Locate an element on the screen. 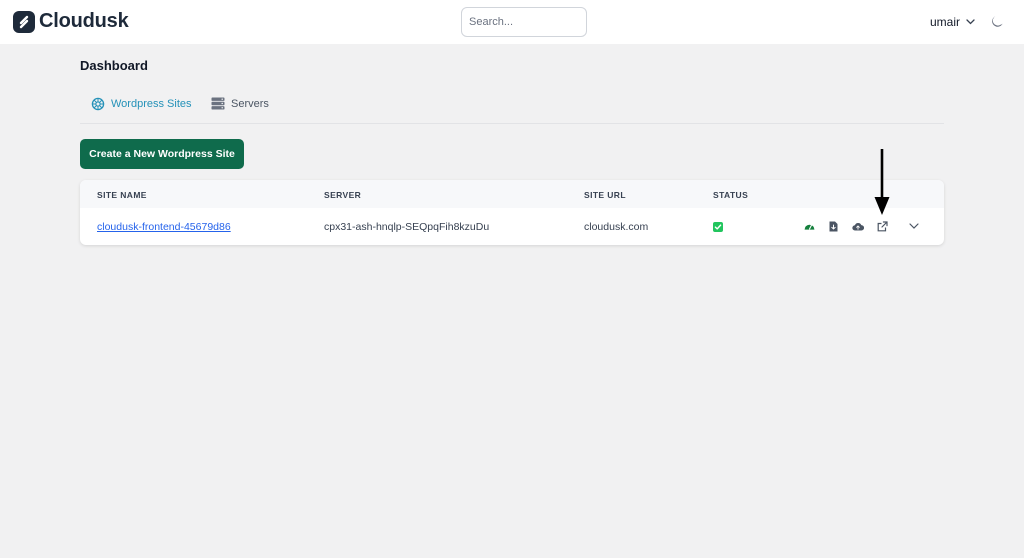  top-navbar: Cloudusk umair is located at coordinates (512, 22).